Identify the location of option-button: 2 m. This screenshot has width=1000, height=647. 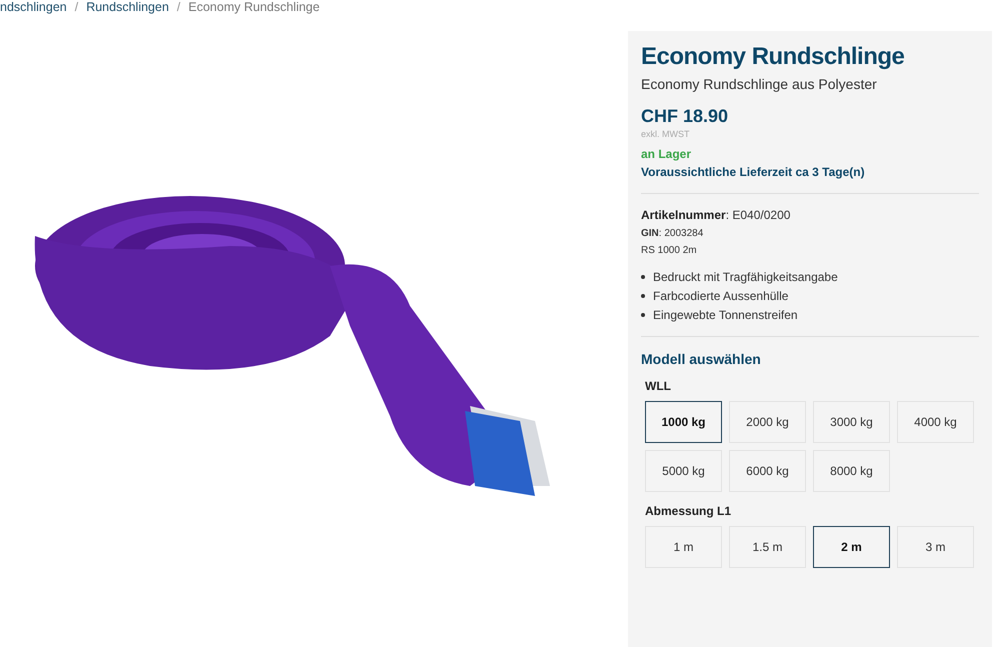
(851, 547).